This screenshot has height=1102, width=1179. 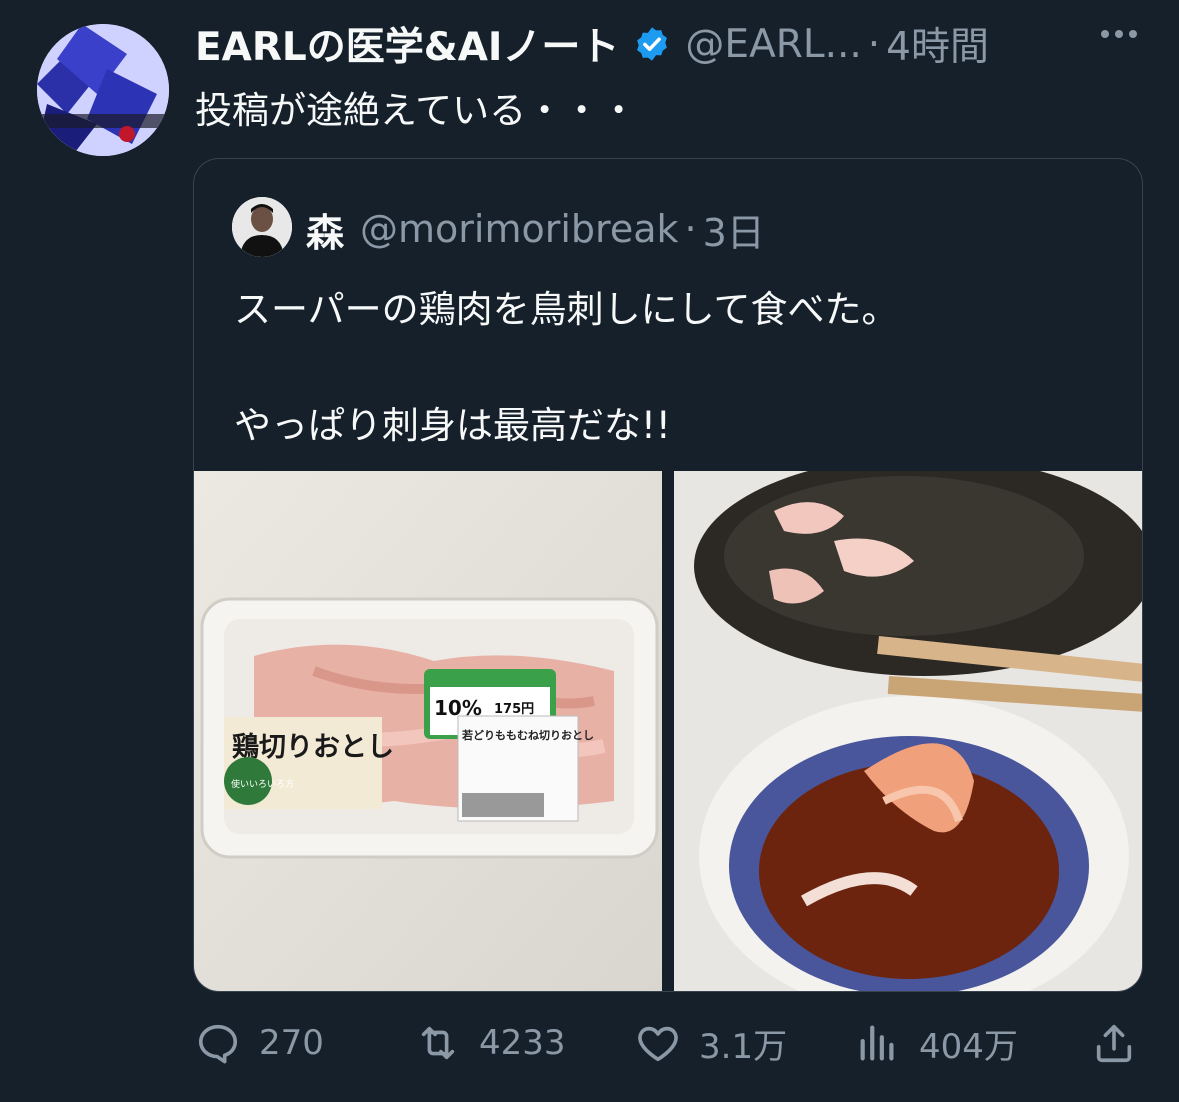 What do you see at coordinates (313, 747) in the screenshot?
I see `package-label: 鶏切りおとし` at bounding box center [313, 747].